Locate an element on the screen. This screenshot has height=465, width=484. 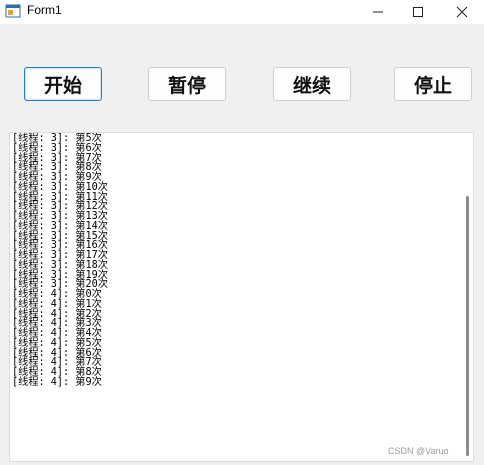
vertical-scrollbar is located at coordinates (467, 297).